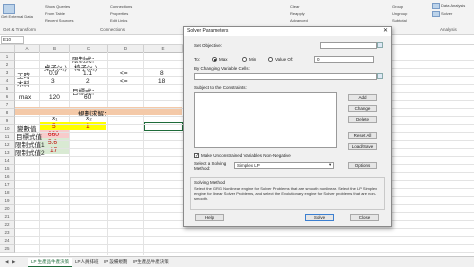 The image size is (474, 267). I want to click on subtotal-button: Subtotal, so click(399, 20).